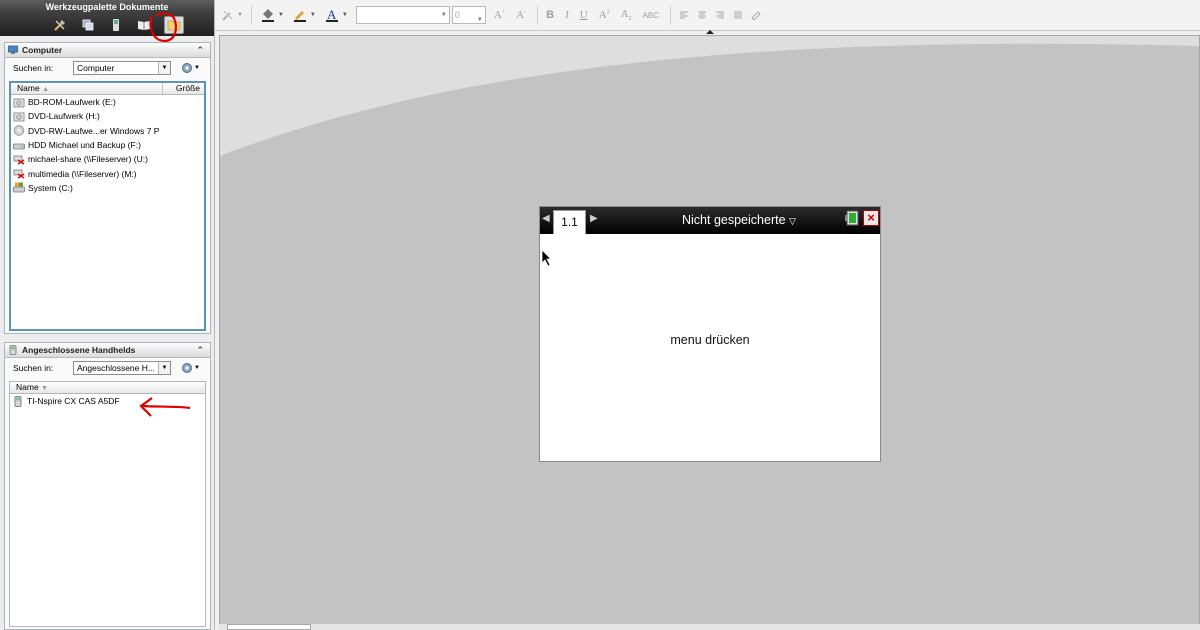 This screenshot has width=1200, height=630. I want to click on handhelds-section: Angeschlossene Handhelds ⌃ Suchen in, so click(107, 486).